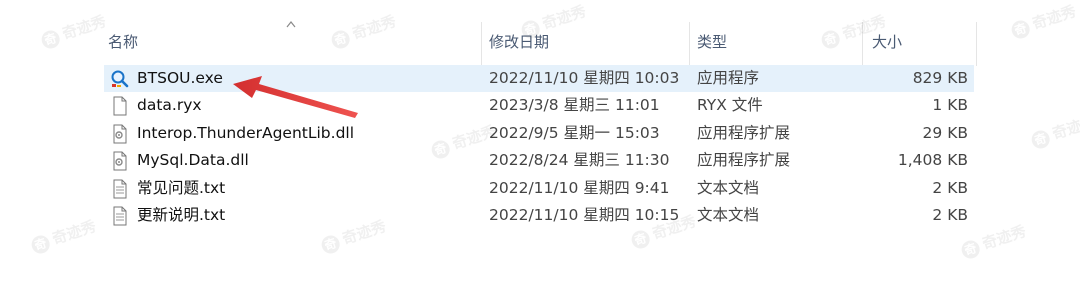 This screenshot has width=1080, height=285. Describe the element at coordinates (169, 105) in the screenshot. I see `file-name: data.ryx` at that location.